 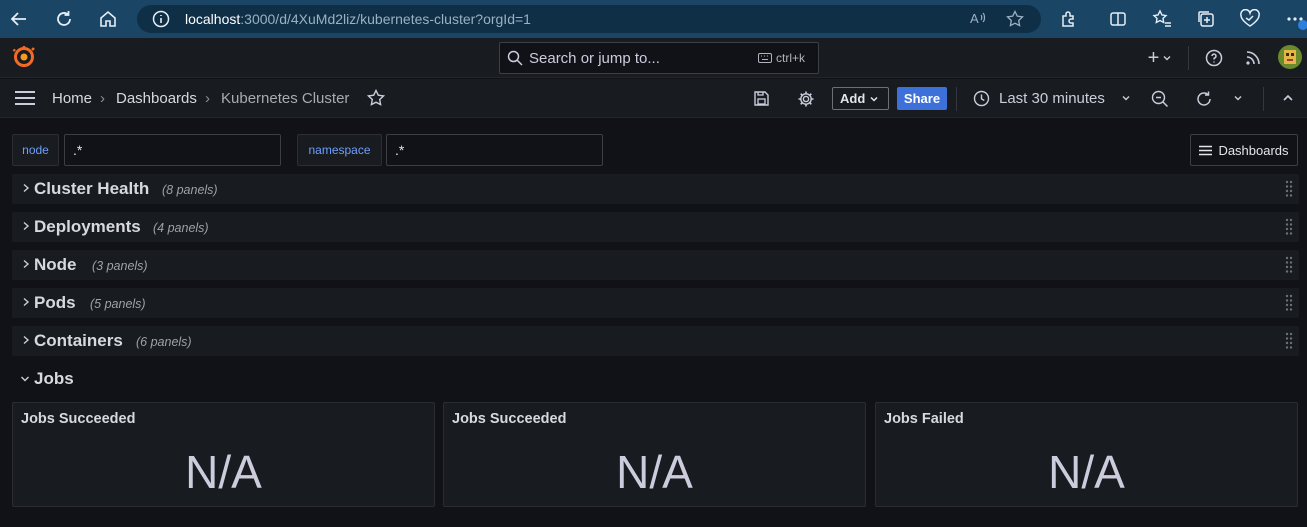 I want to click on stat-panel: Jobs Failed N/A, so click(x=1086, y=454).